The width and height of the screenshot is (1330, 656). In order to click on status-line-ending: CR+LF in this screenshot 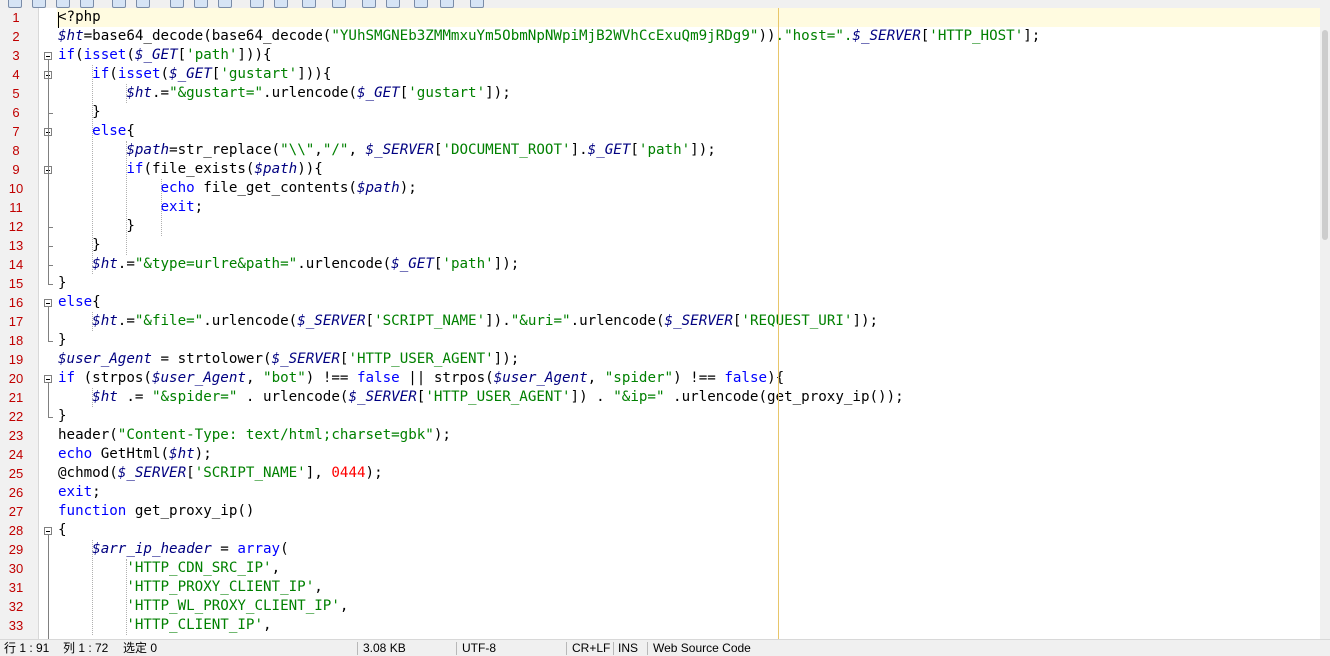, I will do `click(591, 648)`.